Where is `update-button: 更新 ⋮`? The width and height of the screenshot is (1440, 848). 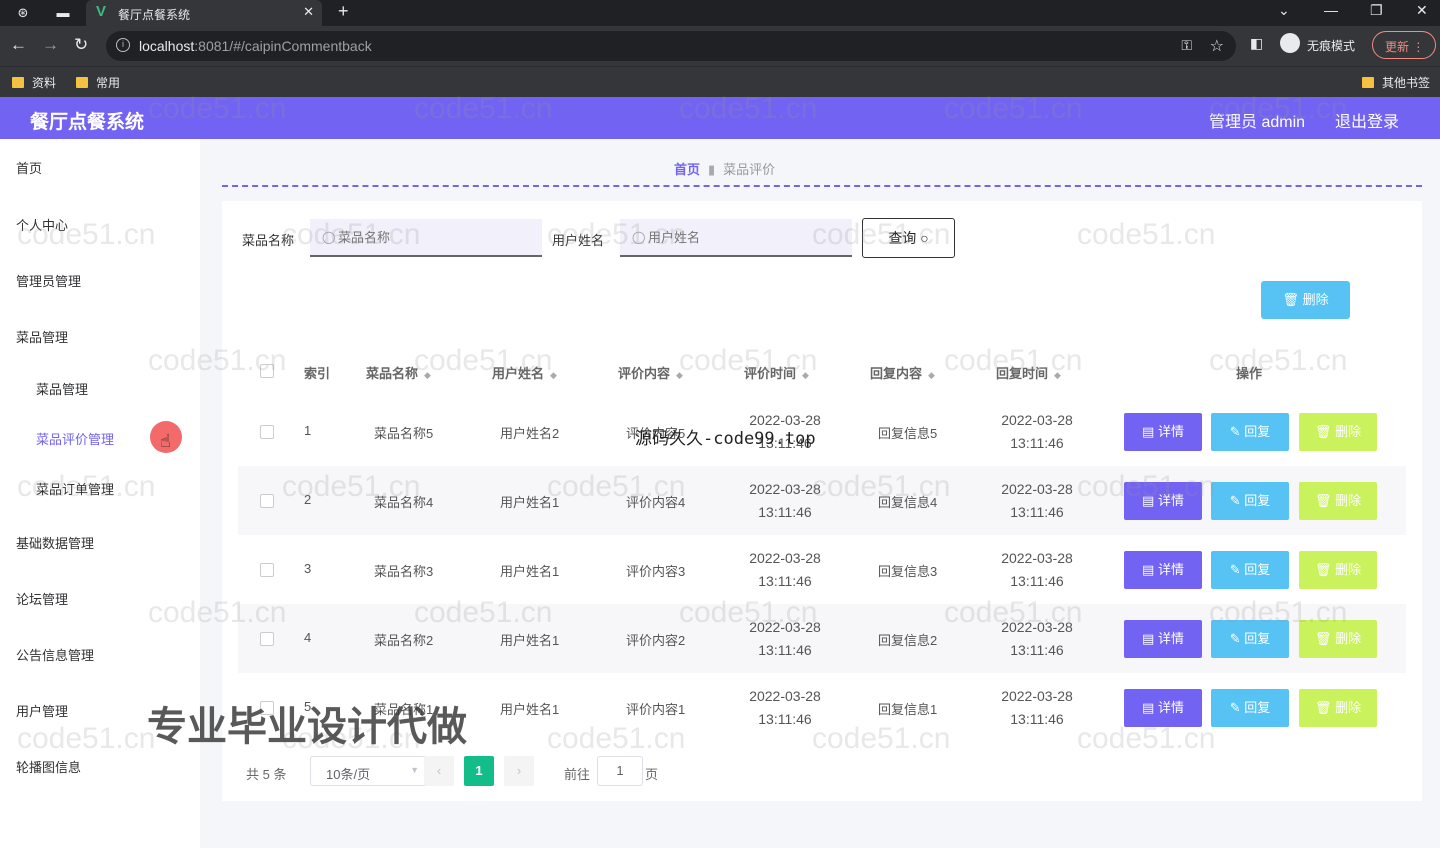 update-button: 更新 ⋮ is located at coordinates (1404, 45).